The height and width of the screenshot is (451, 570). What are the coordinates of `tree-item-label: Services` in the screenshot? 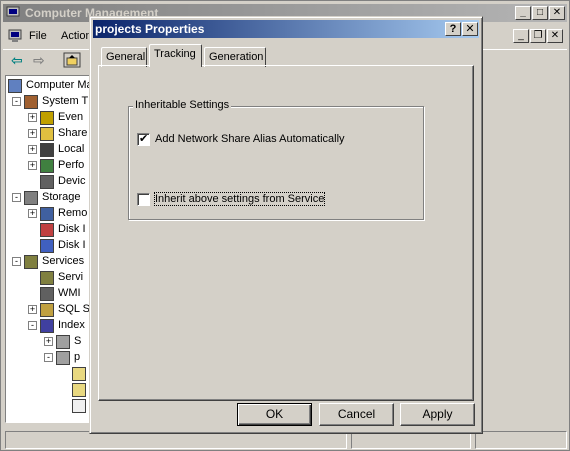 It's located at (63, 261).